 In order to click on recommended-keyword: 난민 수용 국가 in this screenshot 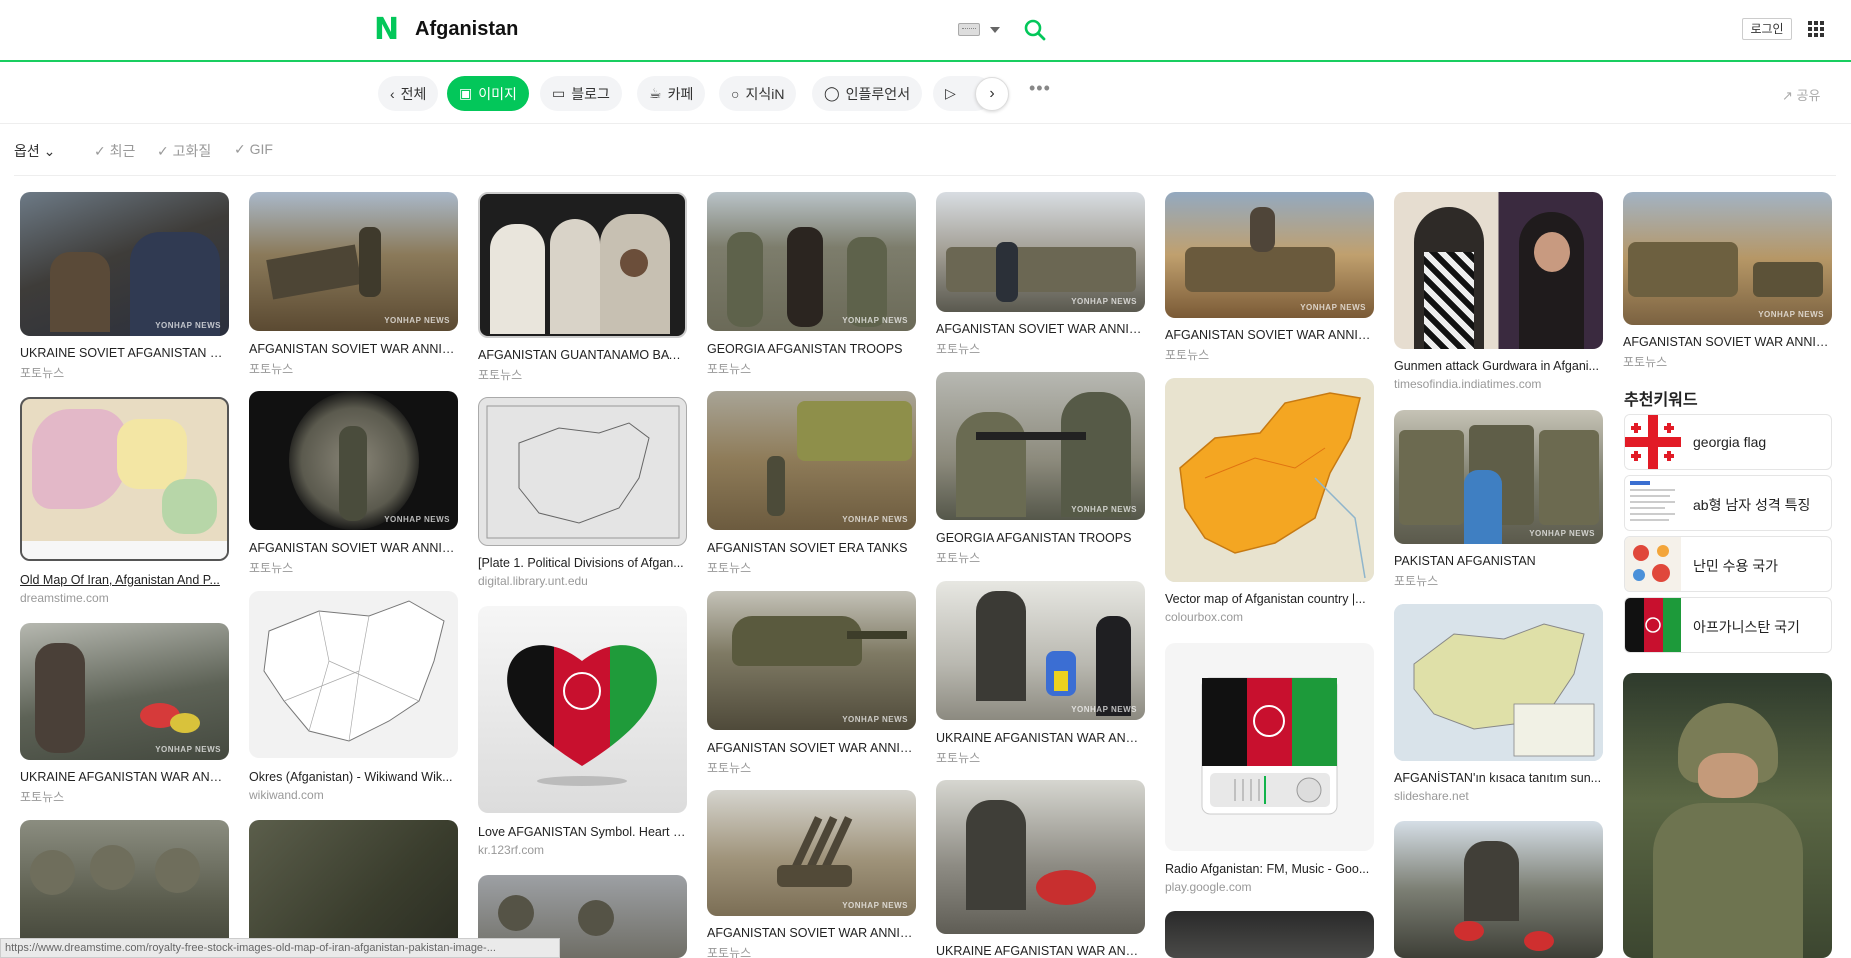, I will do `click(1728, 564)`.